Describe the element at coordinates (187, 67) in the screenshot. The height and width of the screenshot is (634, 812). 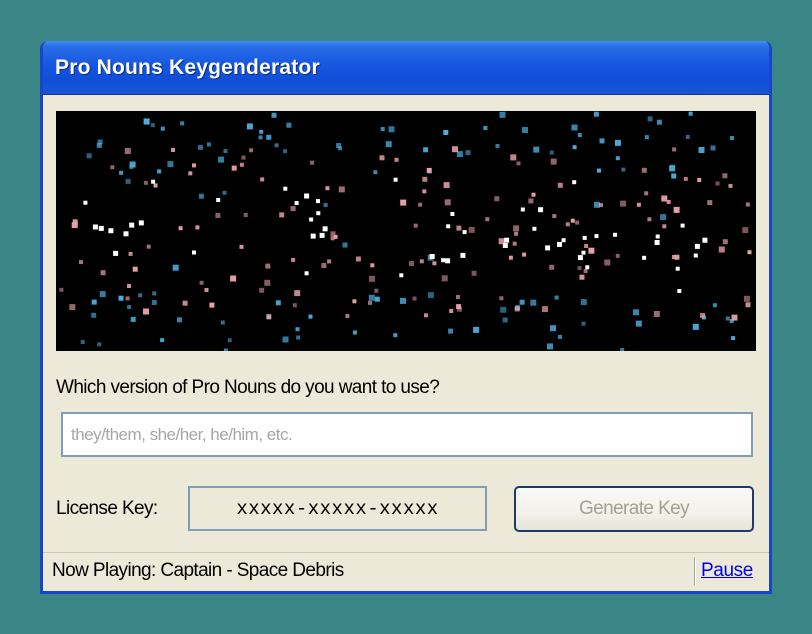
I see `window-title: Pro Nouns Keygenderator` at that location.